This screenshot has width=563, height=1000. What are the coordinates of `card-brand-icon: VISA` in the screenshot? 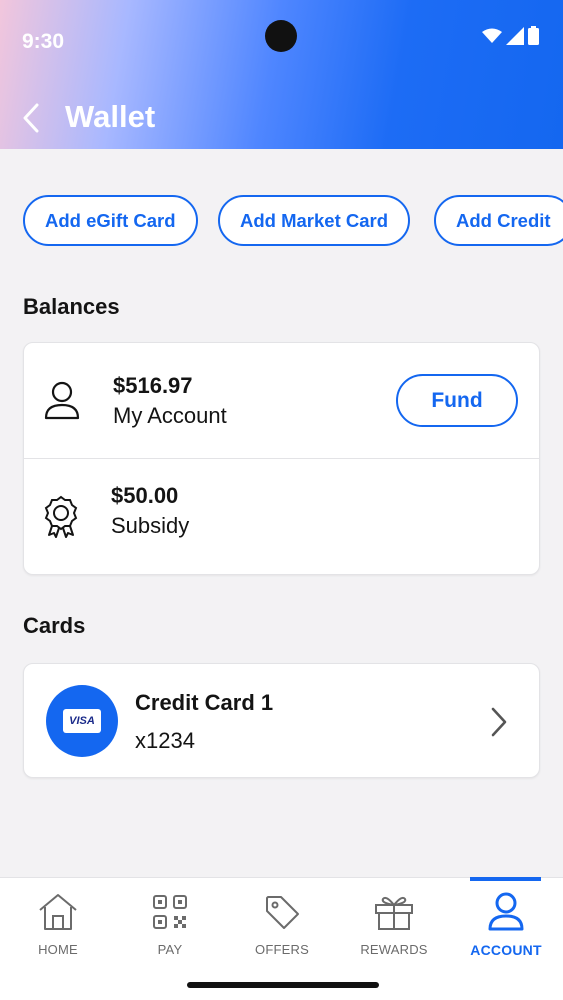 It's located at (82, 721).